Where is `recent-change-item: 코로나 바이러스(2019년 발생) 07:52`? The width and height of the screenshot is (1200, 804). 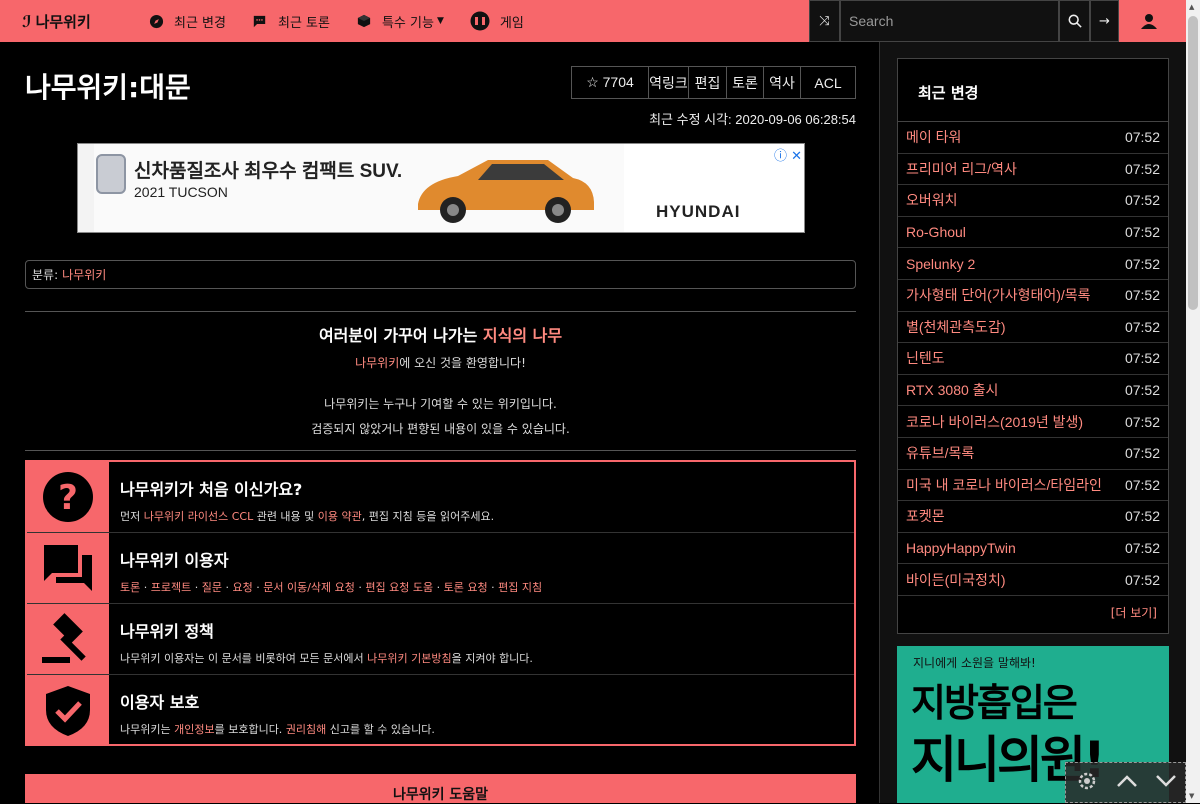
recent-change-item: 코로나 바이러스(2019년 발생) 07:52 is located at coordinates (1033, 422).